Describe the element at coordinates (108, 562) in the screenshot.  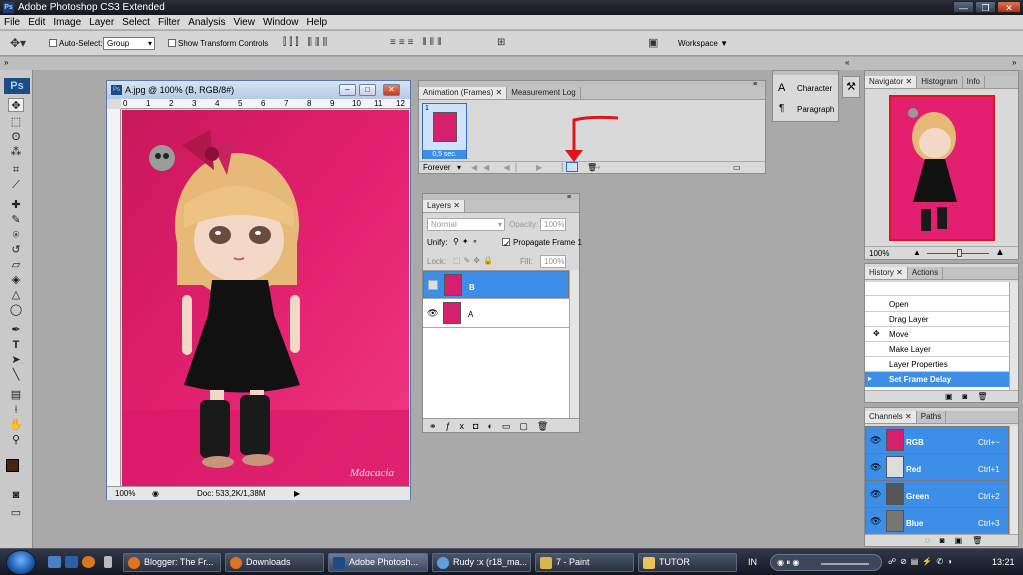
I see `quicklaunch-expand-icon` at that location.